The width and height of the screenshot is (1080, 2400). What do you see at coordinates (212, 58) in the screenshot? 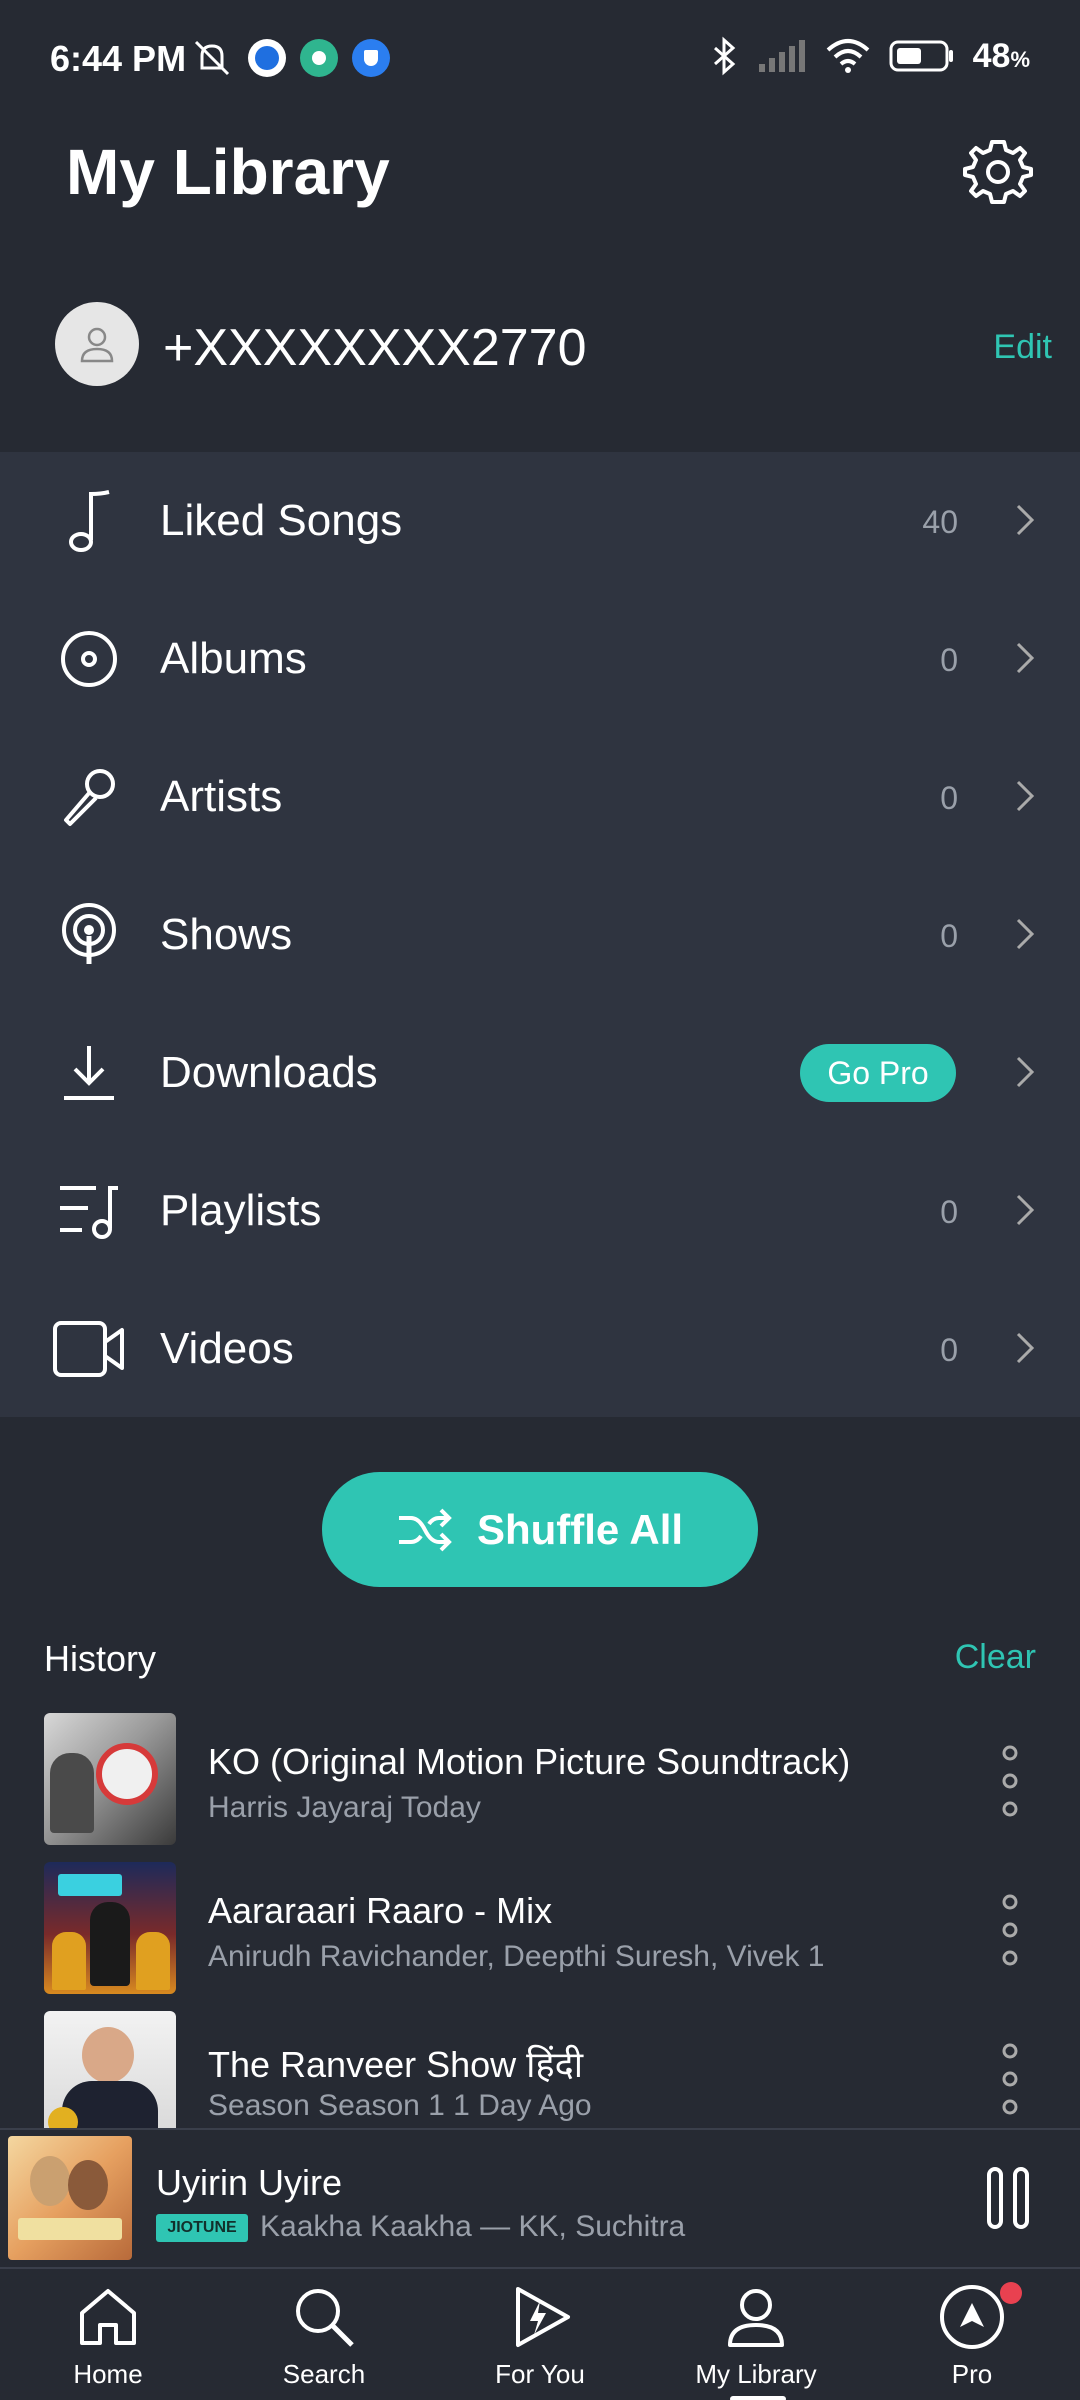
I see `mute-icon` at bounding box center [212, 58].